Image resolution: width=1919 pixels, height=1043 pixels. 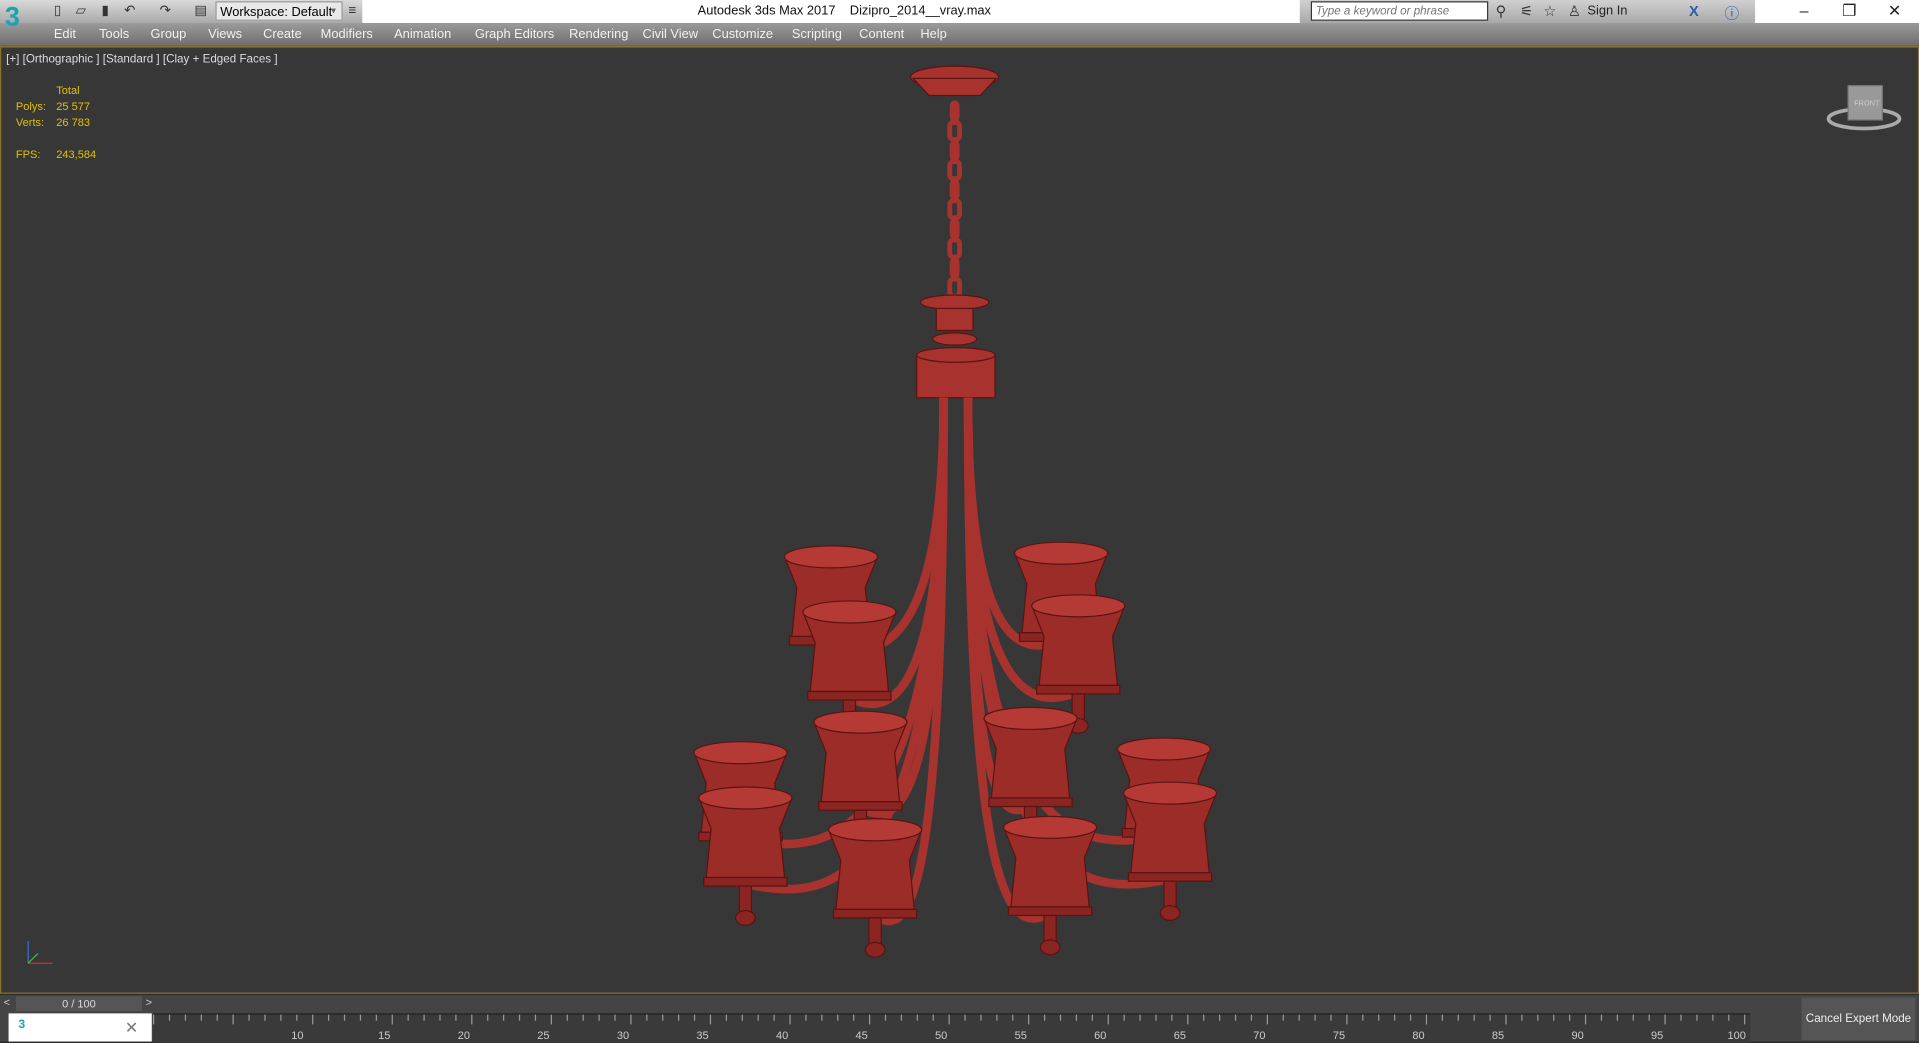 What do you see at coordinates (297, 1035) in the screenshot?
I see `timeline-label: 10` at bounding box center [297, 1035].